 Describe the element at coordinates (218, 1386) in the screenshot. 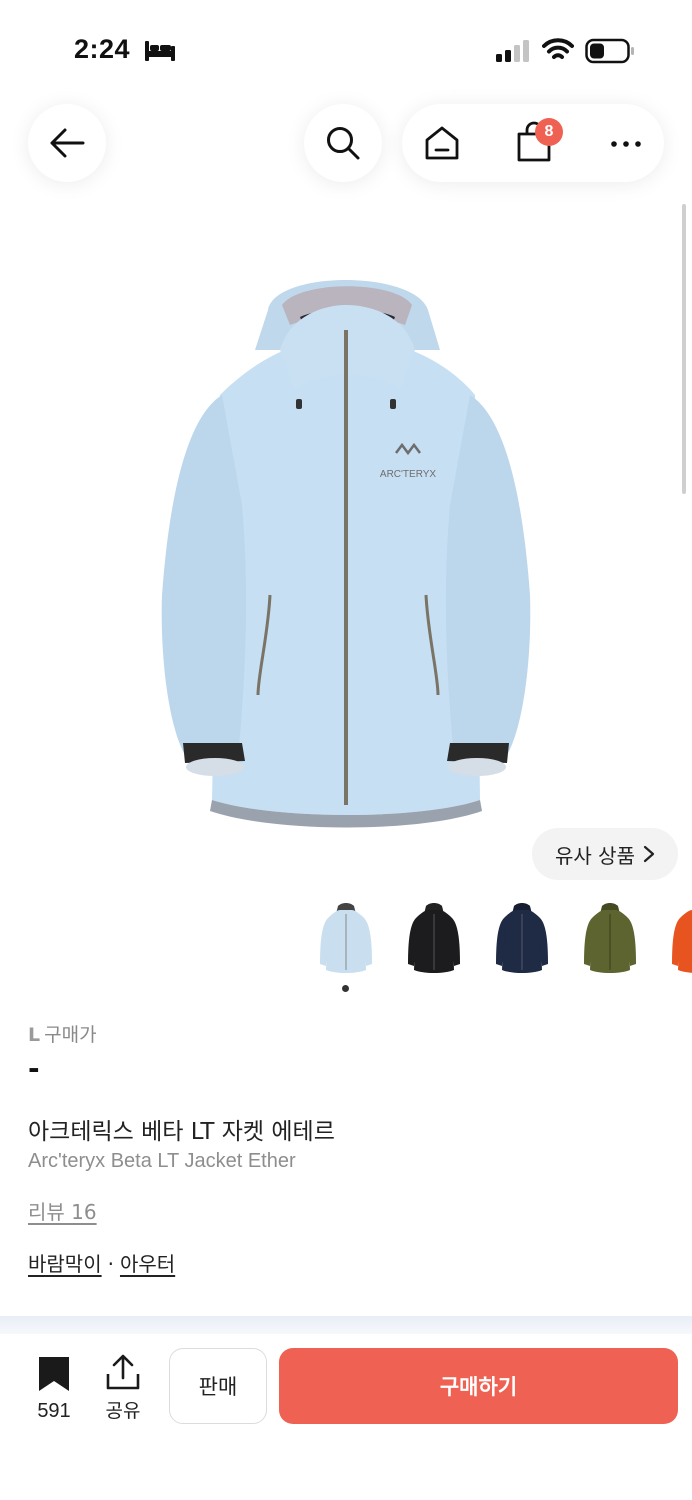

I see `sell-button: 판매` at that location.